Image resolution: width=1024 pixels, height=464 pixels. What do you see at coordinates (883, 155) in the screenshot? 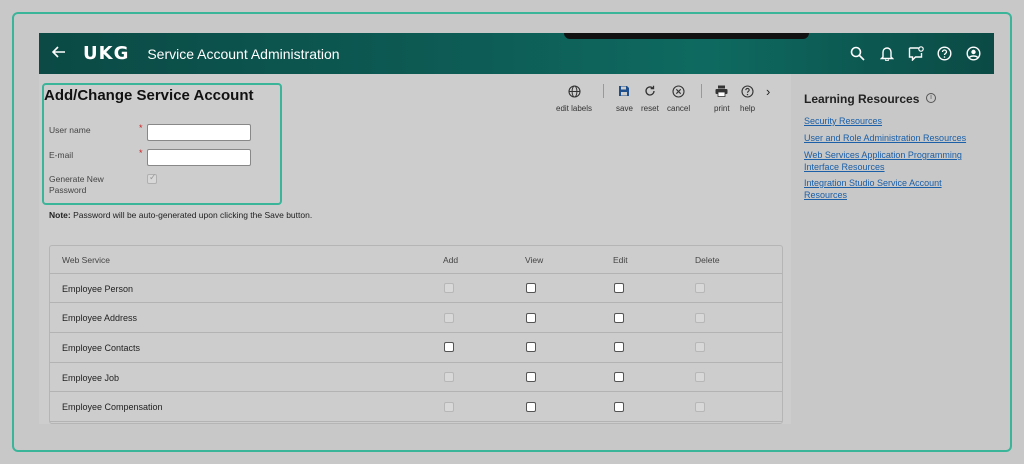
I see `link-line: Web Services Application Programming` at bounding box center [883, 155].